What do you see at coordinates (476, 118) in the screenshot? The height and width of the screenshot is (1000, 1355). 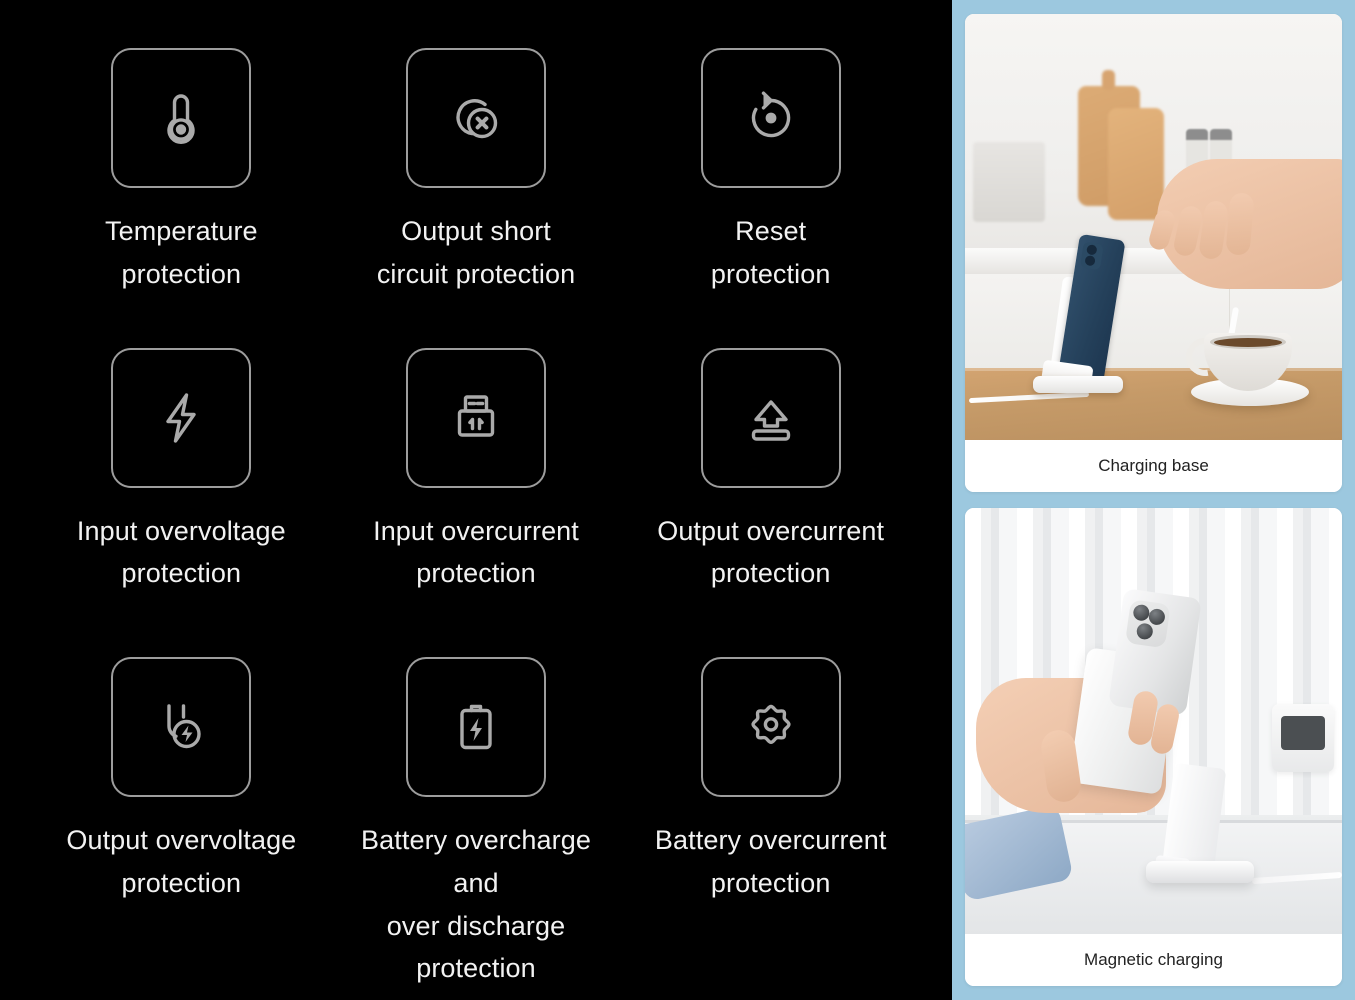 I see `short-circuit-icon` at bounding box center [476, 118].